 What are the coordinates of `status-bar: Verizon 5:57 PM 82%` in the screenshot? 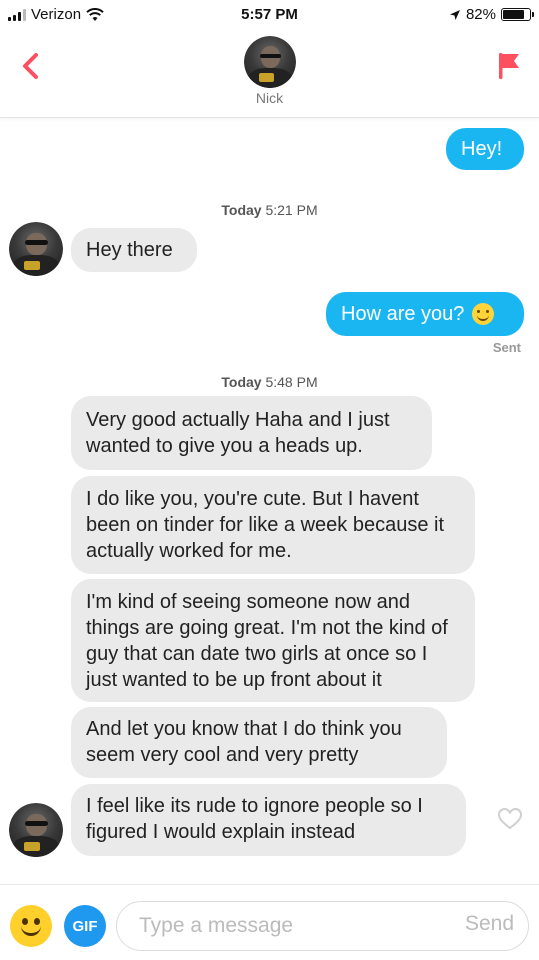 It's located at (269, 15).